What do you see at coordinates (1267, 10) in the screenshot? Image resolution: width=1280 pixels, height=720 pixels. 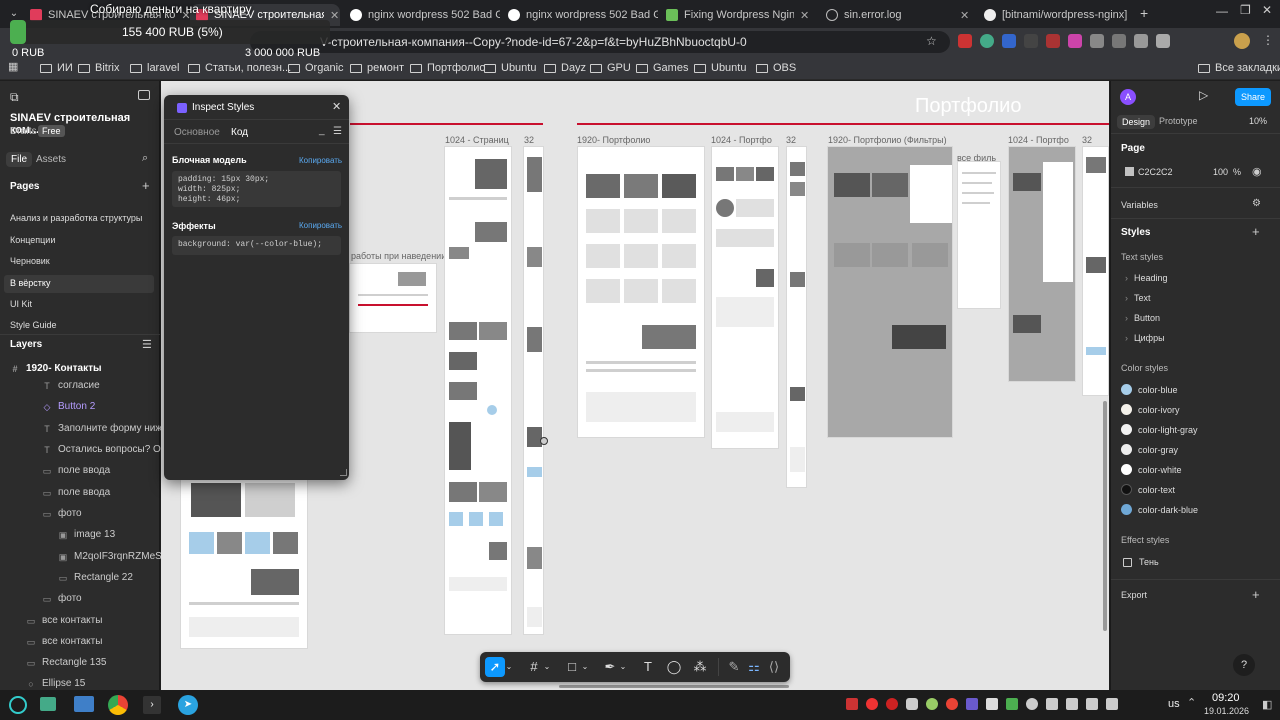 I see `close-window-icon: ✕` at bounding box center [1267, 10].